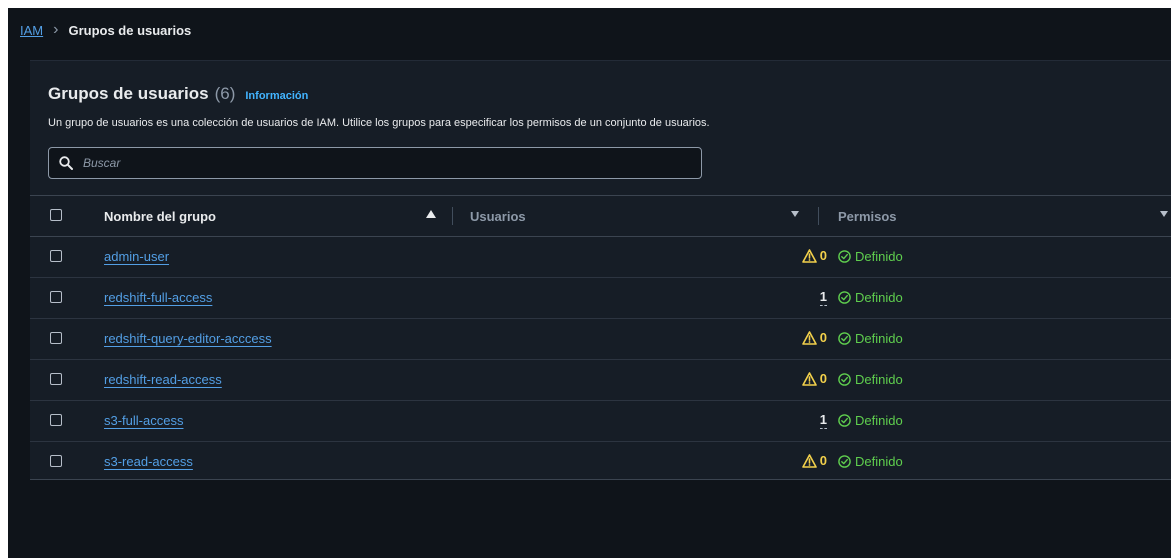 The width and height of the screenshot is (1171, 558). I want to click on table-row: s3-read-access 0 Definido, so click(600, 462).